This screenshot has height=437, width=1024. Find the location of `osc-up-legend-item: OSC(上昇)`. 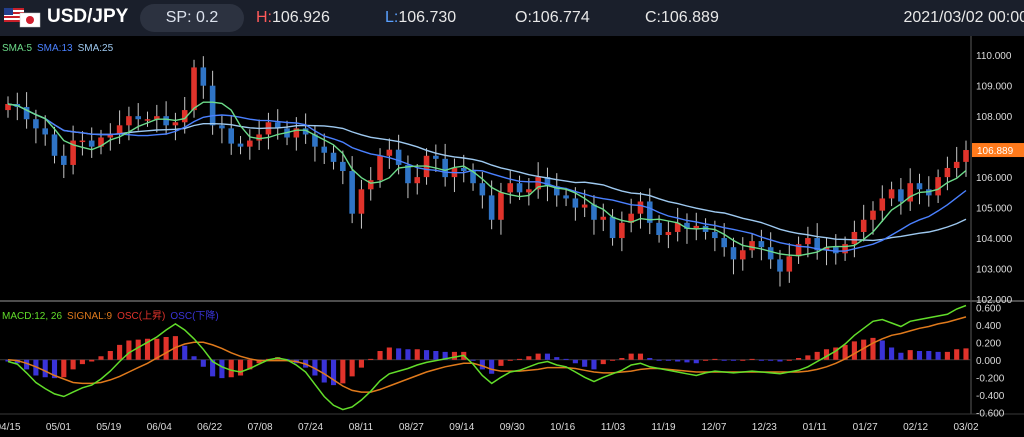

osc-up-legend-item: OSC(上昇) is located at coordinates (141, 316).